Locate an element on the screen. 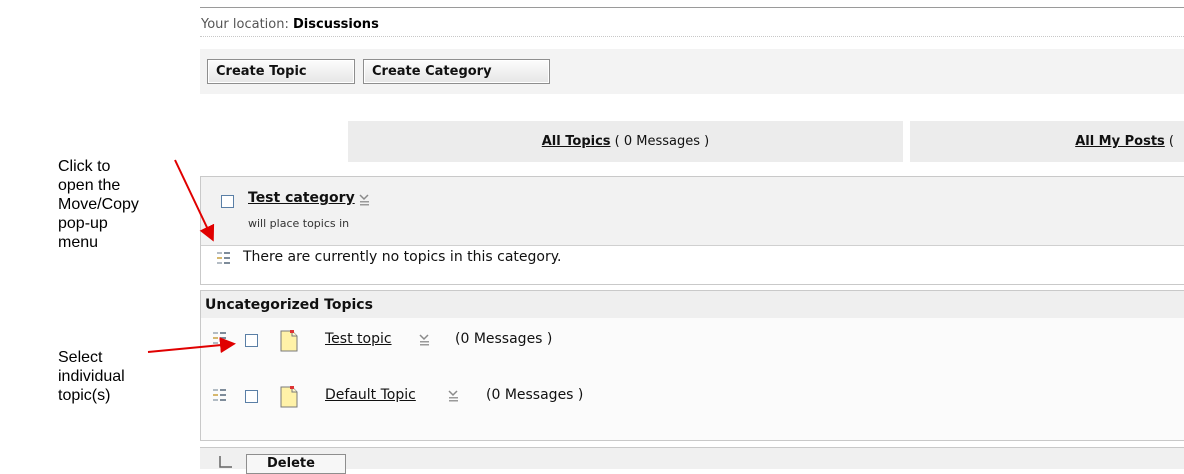  all-my-posts-link: All My Posts is located at coordinates (1120, 141).